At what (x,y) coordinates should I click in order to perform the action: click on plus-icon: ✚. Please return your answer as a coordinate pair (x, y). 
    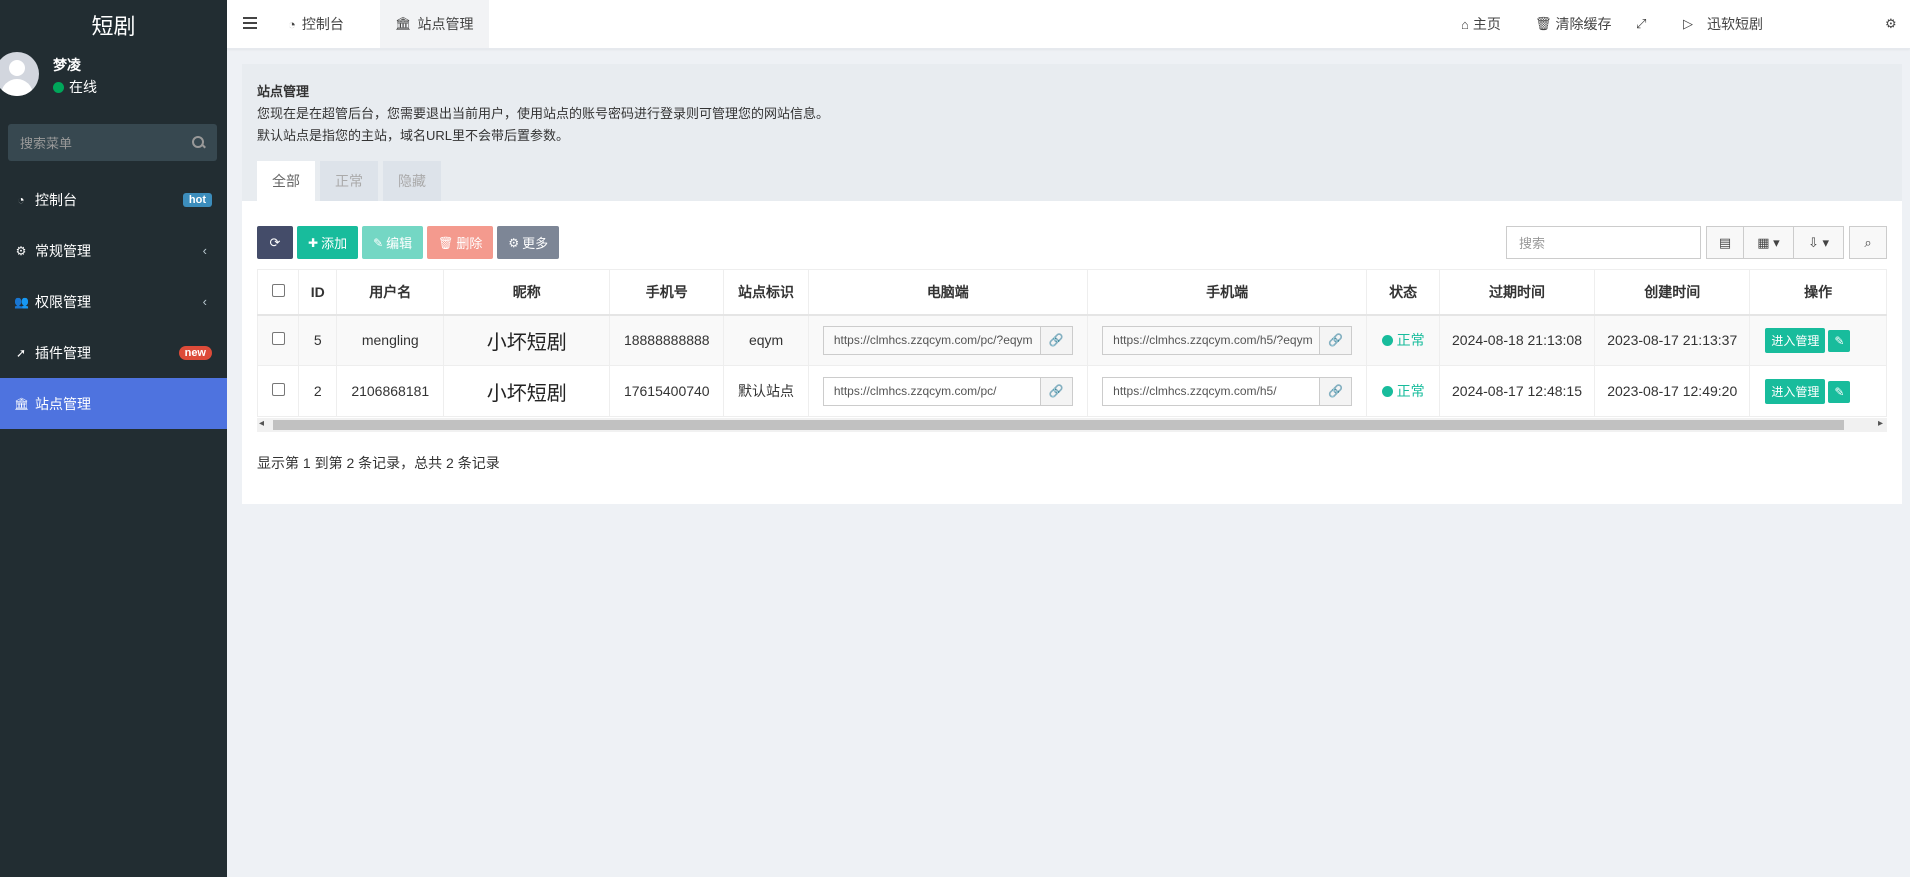
    Looking at the image, I should click on (313, 242).